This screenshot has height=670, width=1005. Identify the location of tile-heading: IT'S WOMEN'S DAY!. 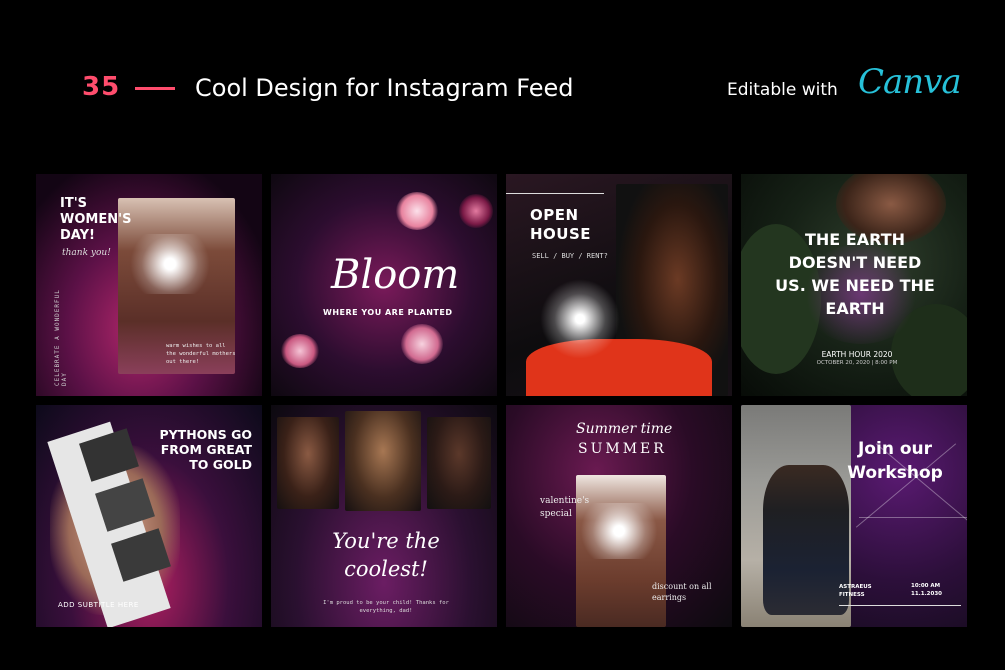
(96, 219).